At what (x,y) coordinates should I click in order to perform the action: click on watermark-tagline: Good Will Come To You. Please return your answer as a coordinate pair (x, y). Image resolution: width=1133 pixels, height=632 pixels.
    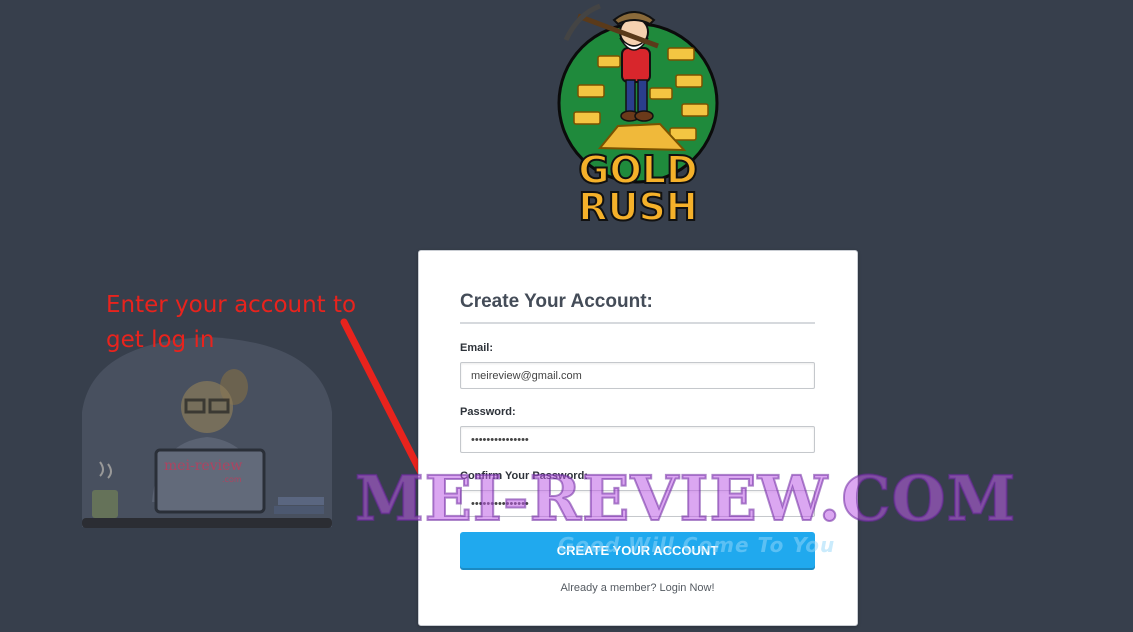
    Looking at the image, I should click on (697, 545).